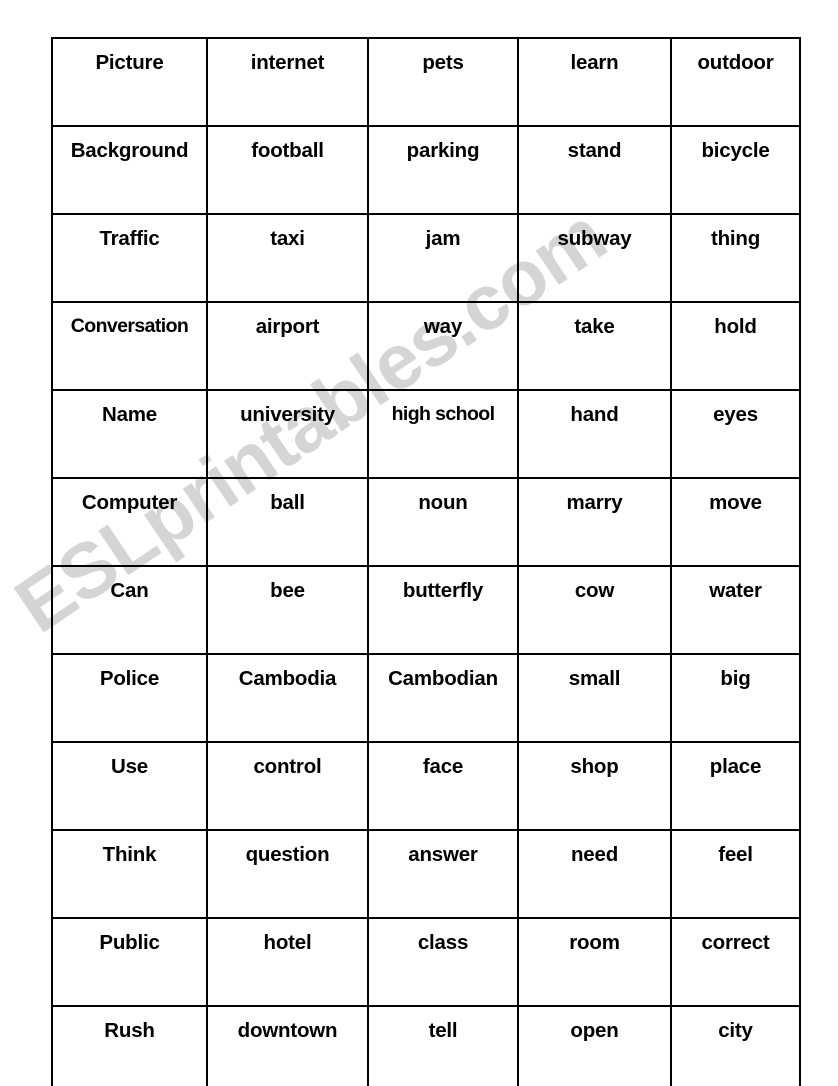 The width and height of the screenshot is (838, 1086). I want to click on word-card-cell: Can, so click(129, 610).